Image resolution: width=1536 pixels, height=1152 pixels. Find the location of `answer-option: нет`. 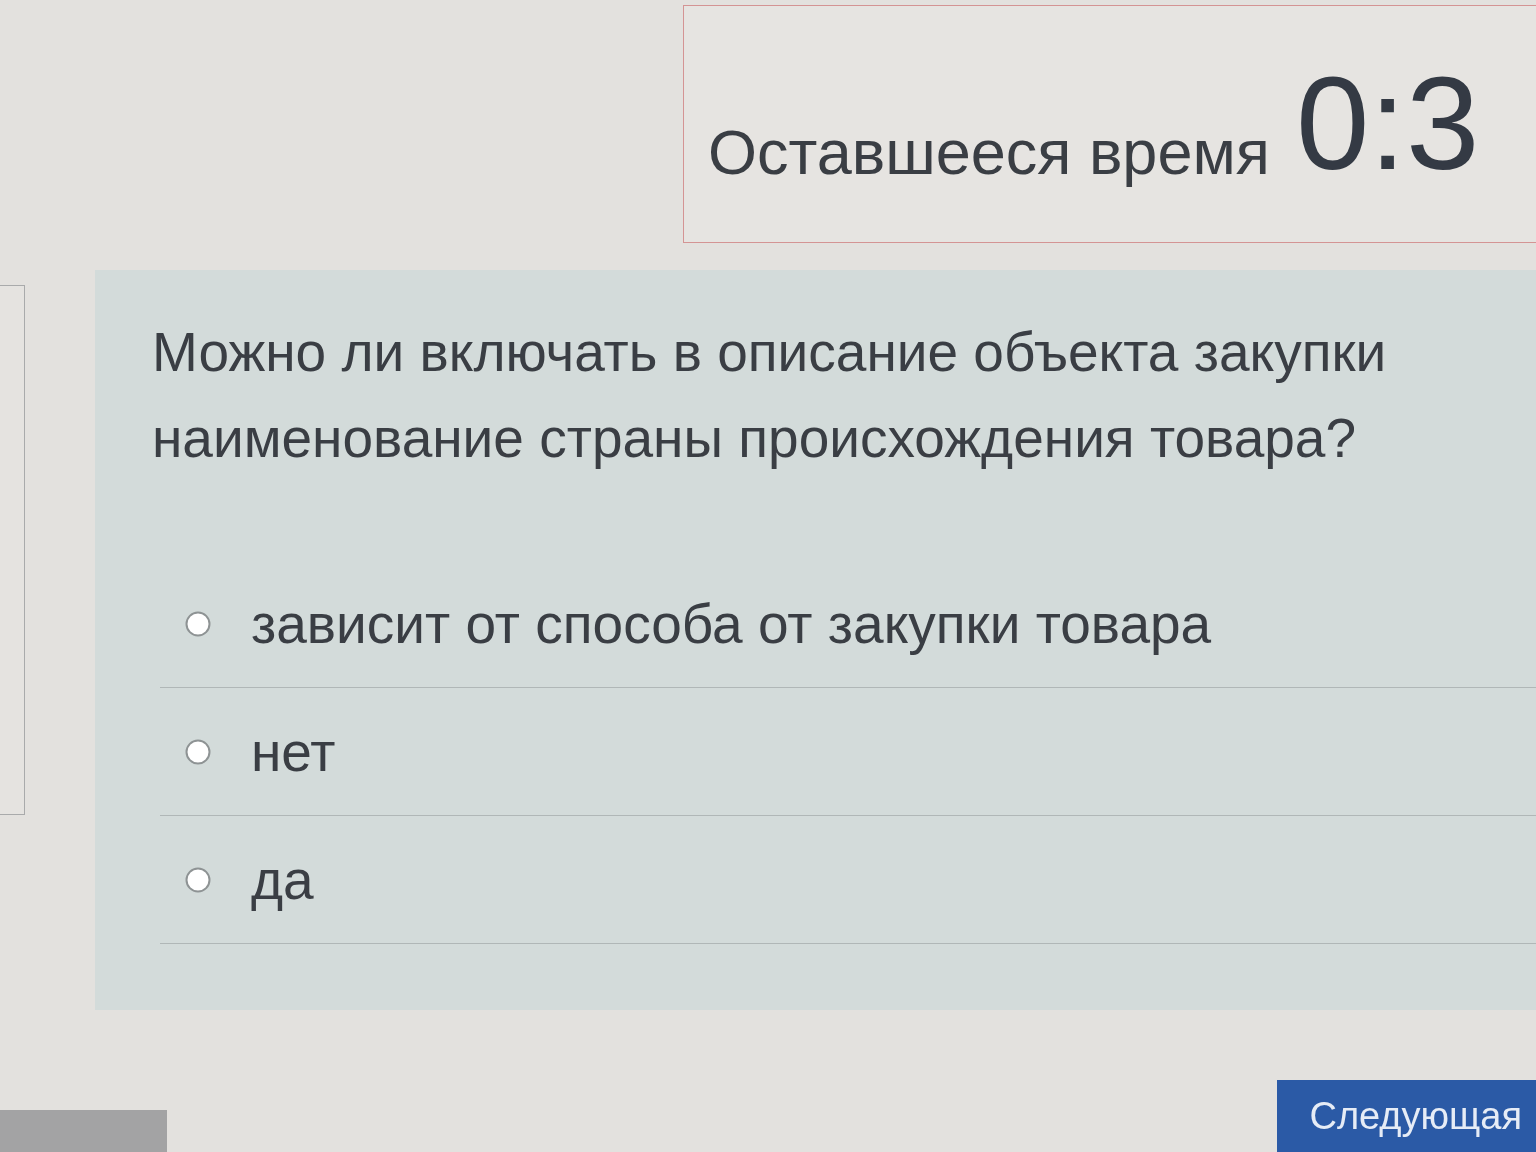

answer-option: нет is located at coordinates (293, 751).